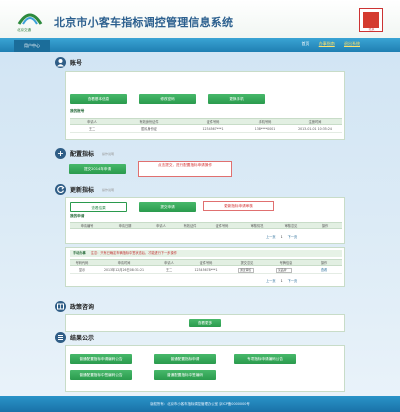 This screenshot has height=412, width=400. I want to click on site-footer: 版权所有：北京市小客车指标调控管理办公室 京ICP备0000000号, so click(200, 404).